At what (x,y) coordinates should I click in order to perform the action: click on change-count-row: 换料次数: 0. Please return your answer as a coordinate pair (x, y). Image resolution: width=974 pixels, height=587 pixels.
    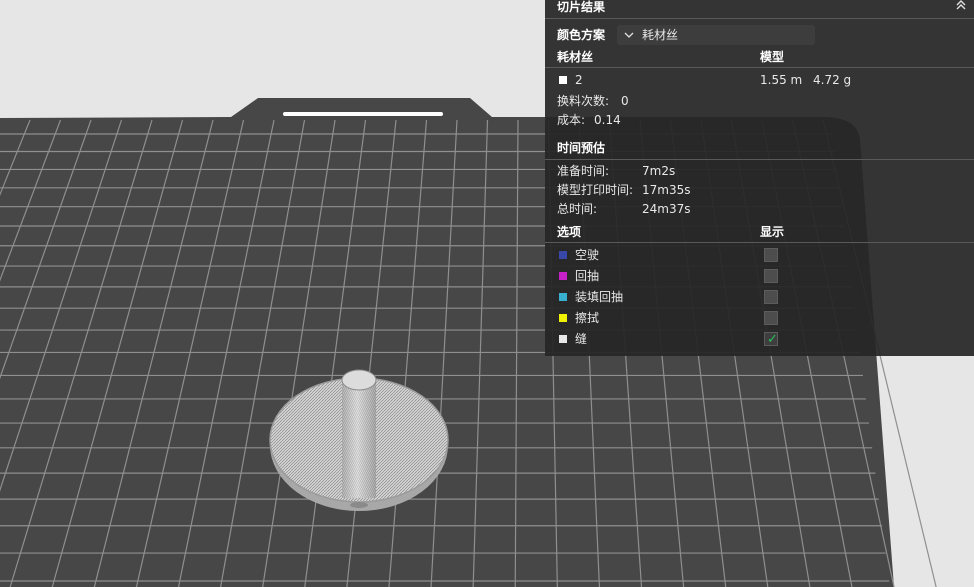
    Looking at the image, I should click on (759, 101).